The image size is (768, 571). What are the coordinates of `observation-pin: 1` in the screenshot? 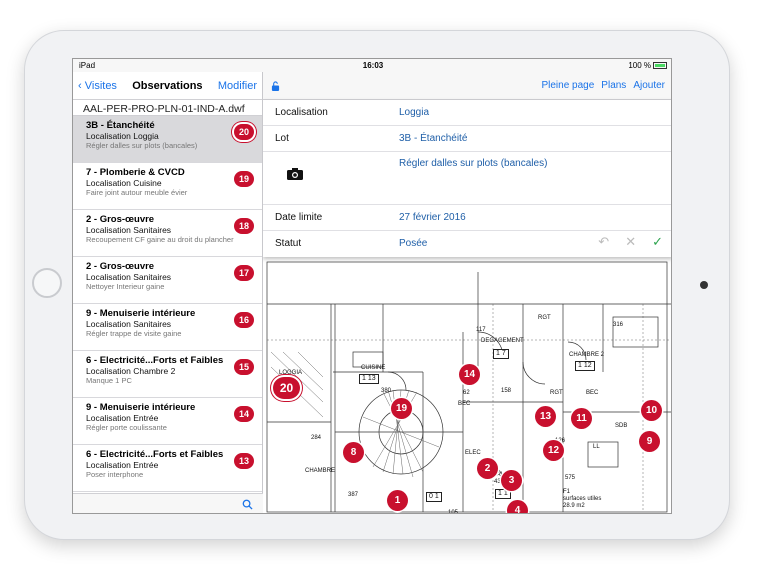 It's located at (397, 500).